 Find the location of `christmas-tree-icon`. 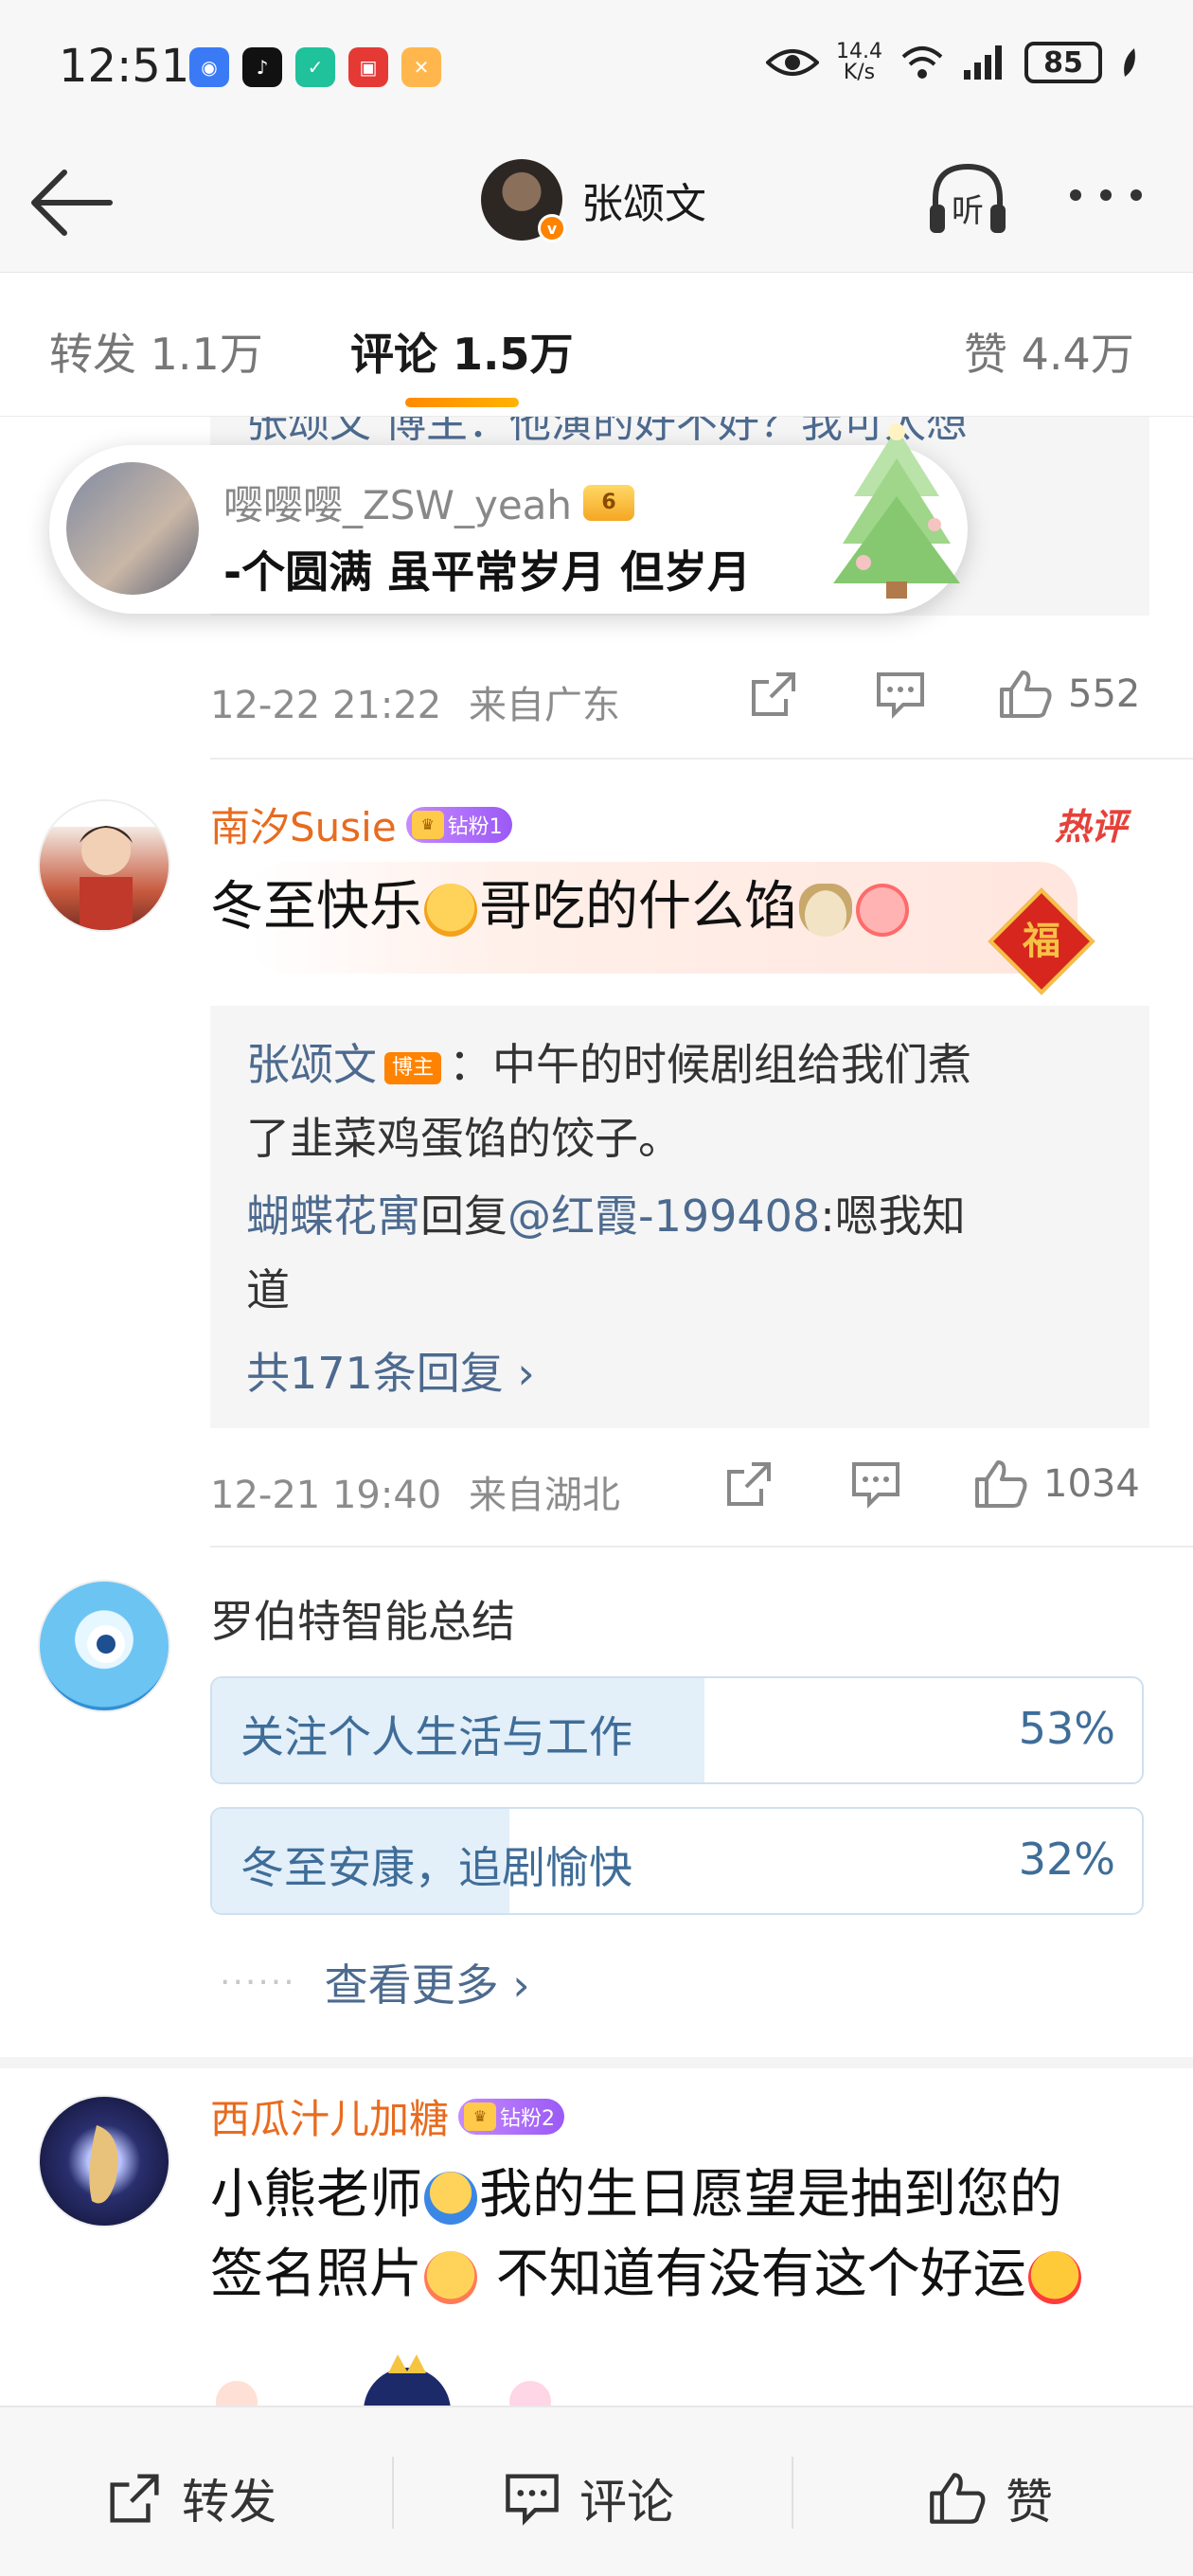

christmas-tree-icon is located at coordinates (896, 511).